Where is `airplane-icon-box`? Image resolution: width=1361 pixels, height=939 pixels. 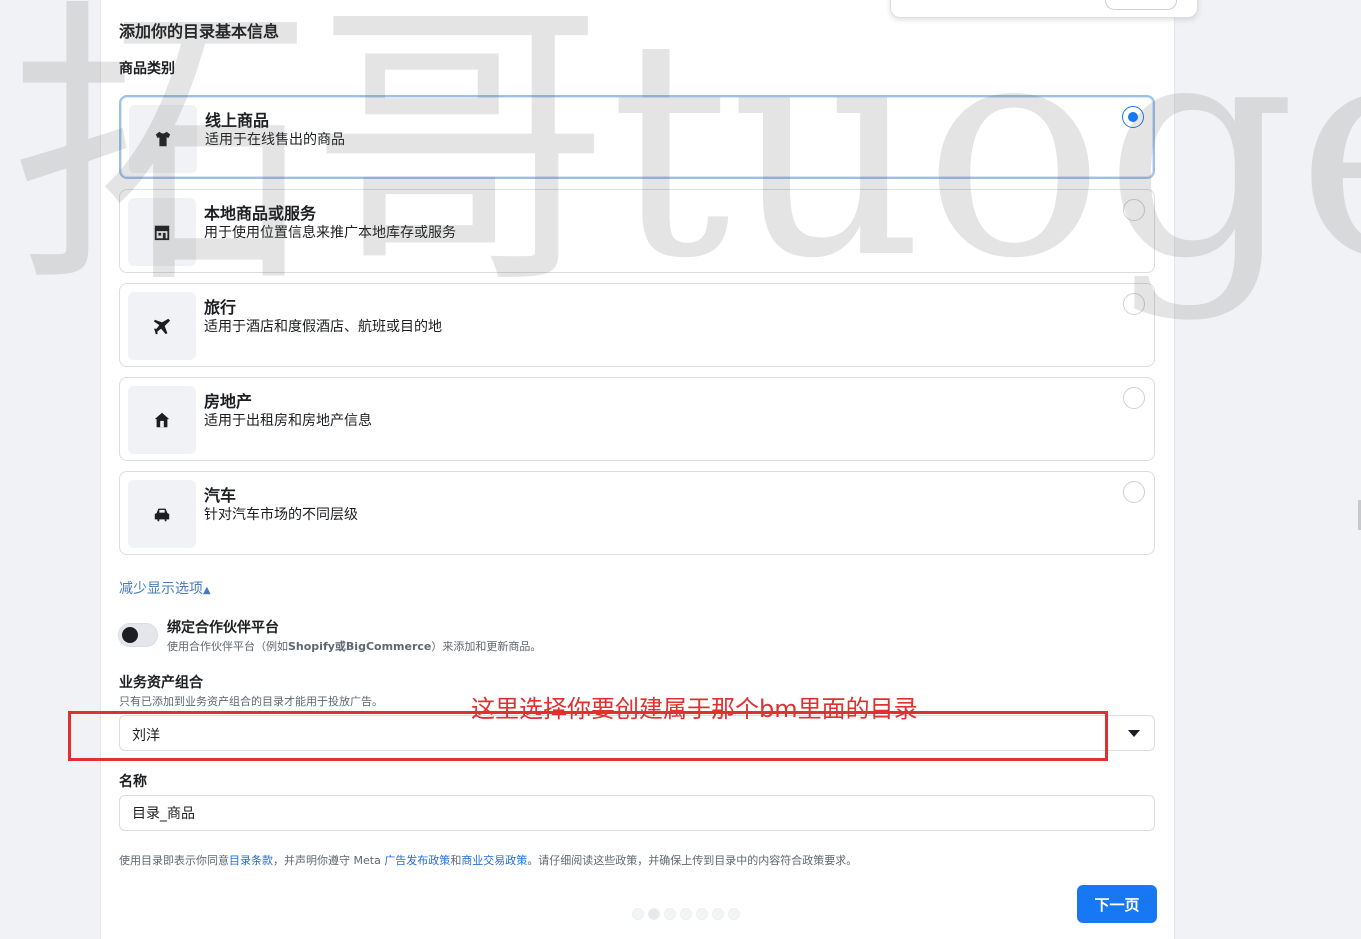
airplane-icon-box is located at coordinates (162, 326).